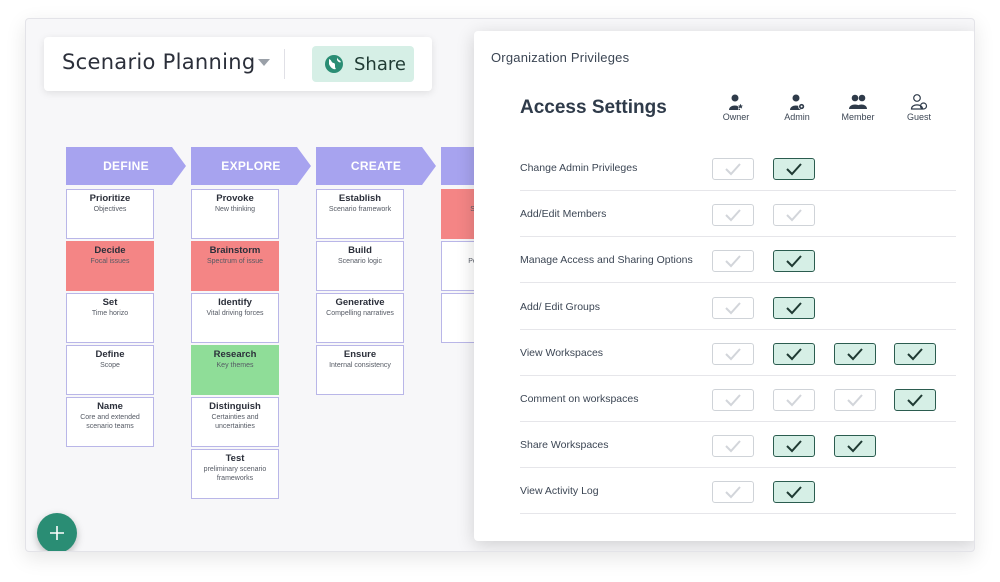 This screenshot has height=582, width=1000. I want to click on add-button, so click(57, 532).